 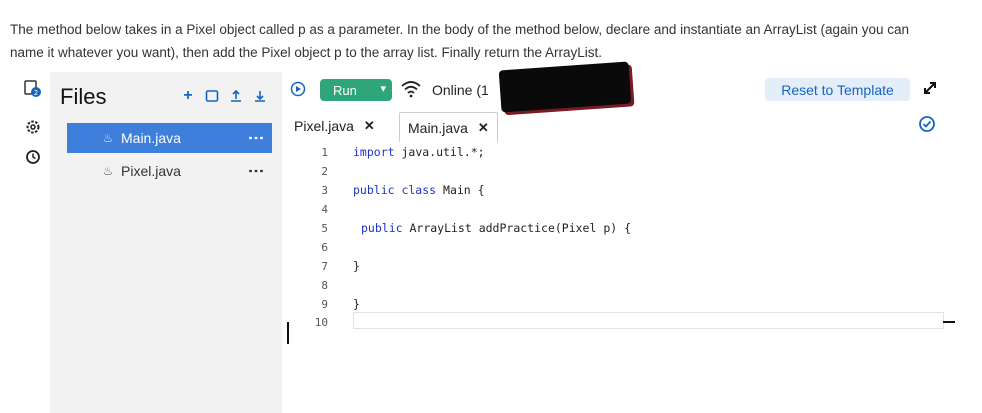 What do you see at coordinates (151, 171) in the screenshot?
I see `file-name: Pixel.java` at bounding box center [151, 171].